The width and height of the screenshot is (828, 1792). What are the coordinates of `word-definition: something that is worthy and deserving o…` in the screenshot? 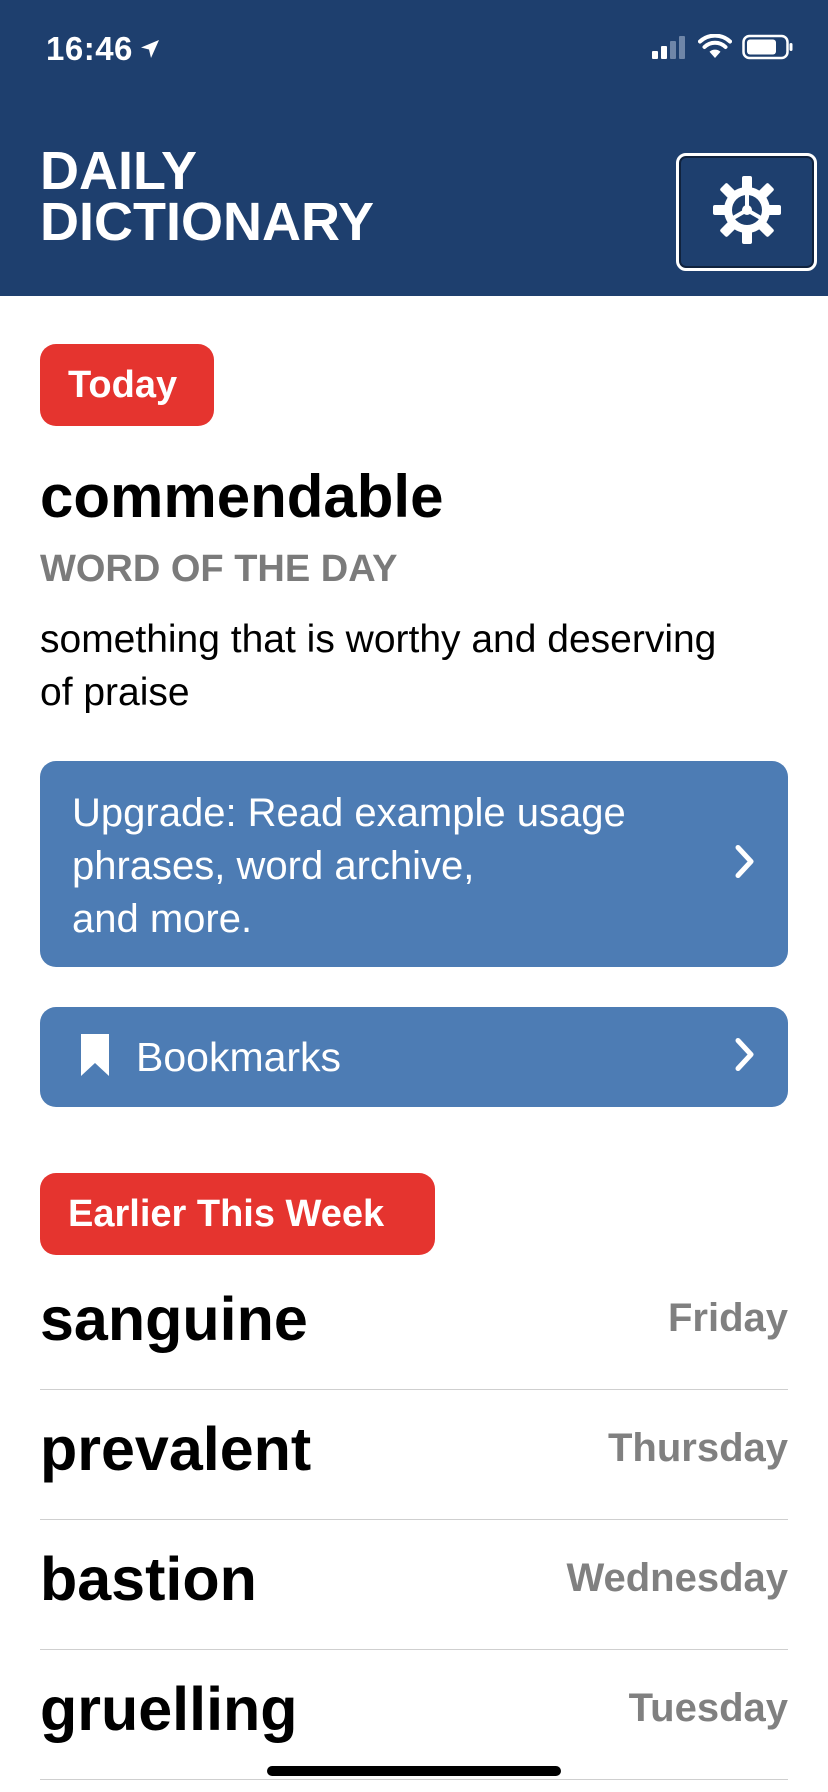 It's located at (378, 666).